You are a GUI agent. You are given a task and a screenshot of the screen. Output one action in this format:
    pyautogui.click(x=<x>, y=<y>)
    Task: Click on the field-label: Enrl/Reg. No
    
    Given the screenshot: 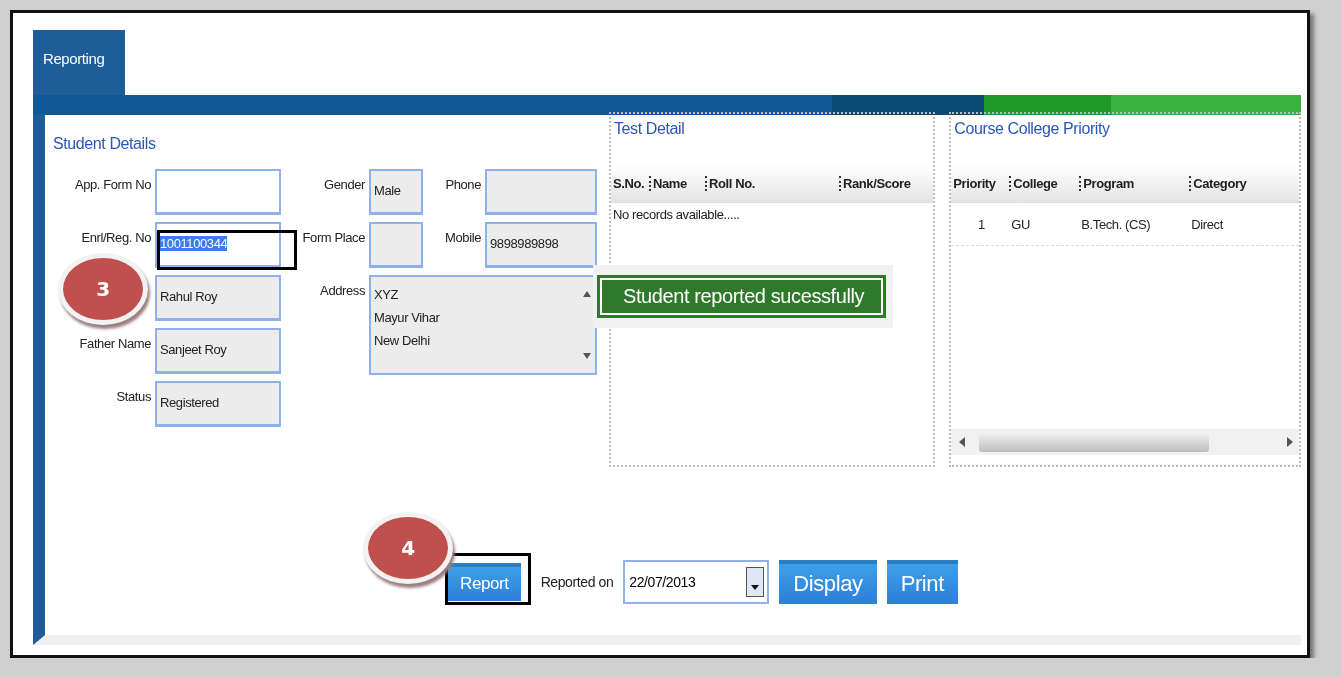 What is the action you would take?
    pyautogui.click(x=115, y=238)
    